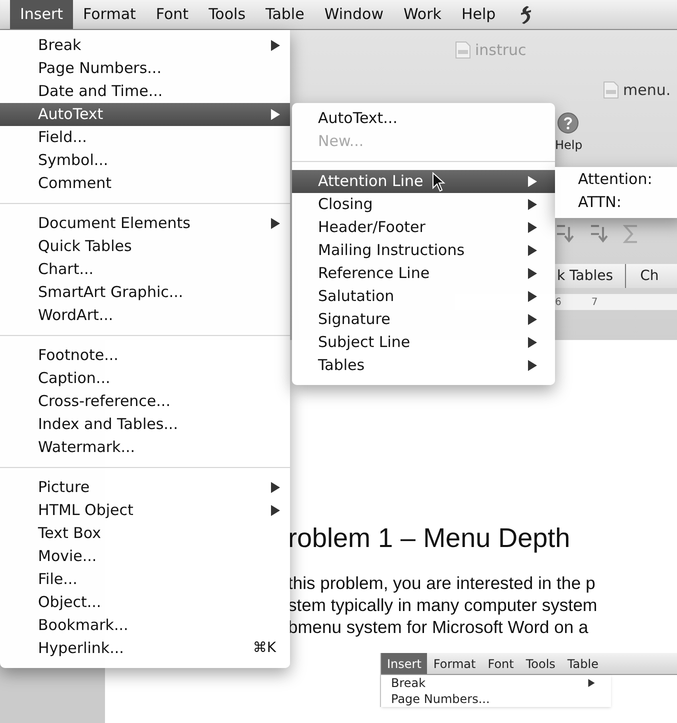 The image size is (677, 723). Describe the element at coordinates (631, 234) in the screenshot. I see `sum-icon` at that location.